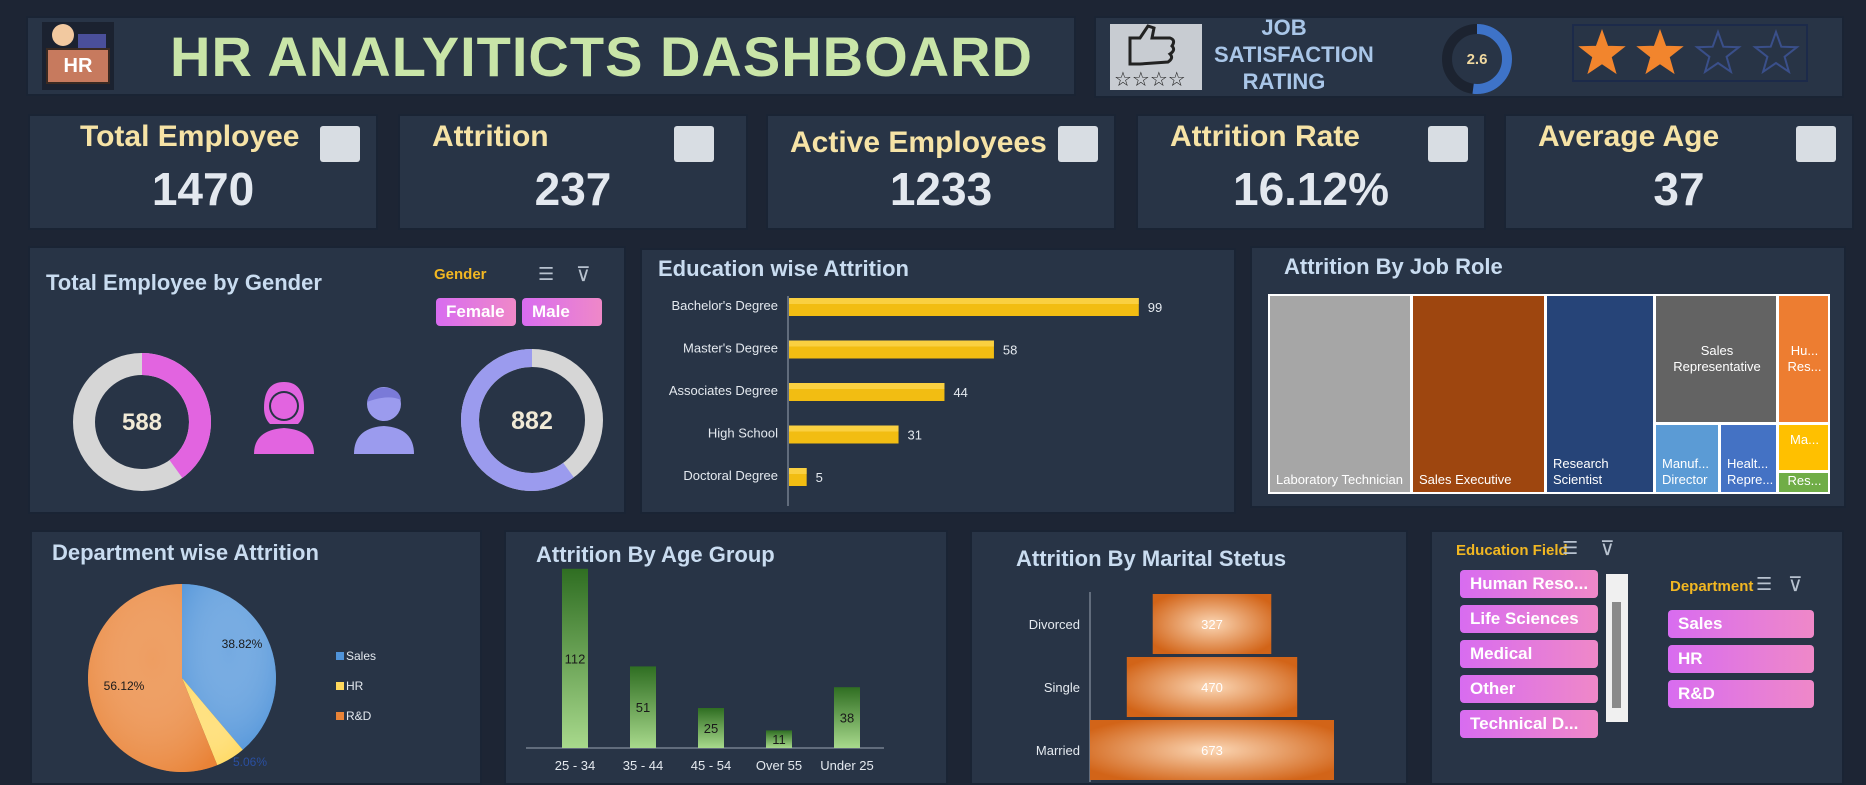 Image resolution: width=1866 pixels, height=785 pixels. What do you see at coordinates (1512, 550) in the screenshot?
I see `education-field-slicer-label: Education Field` at bounding box center [1512, 550].